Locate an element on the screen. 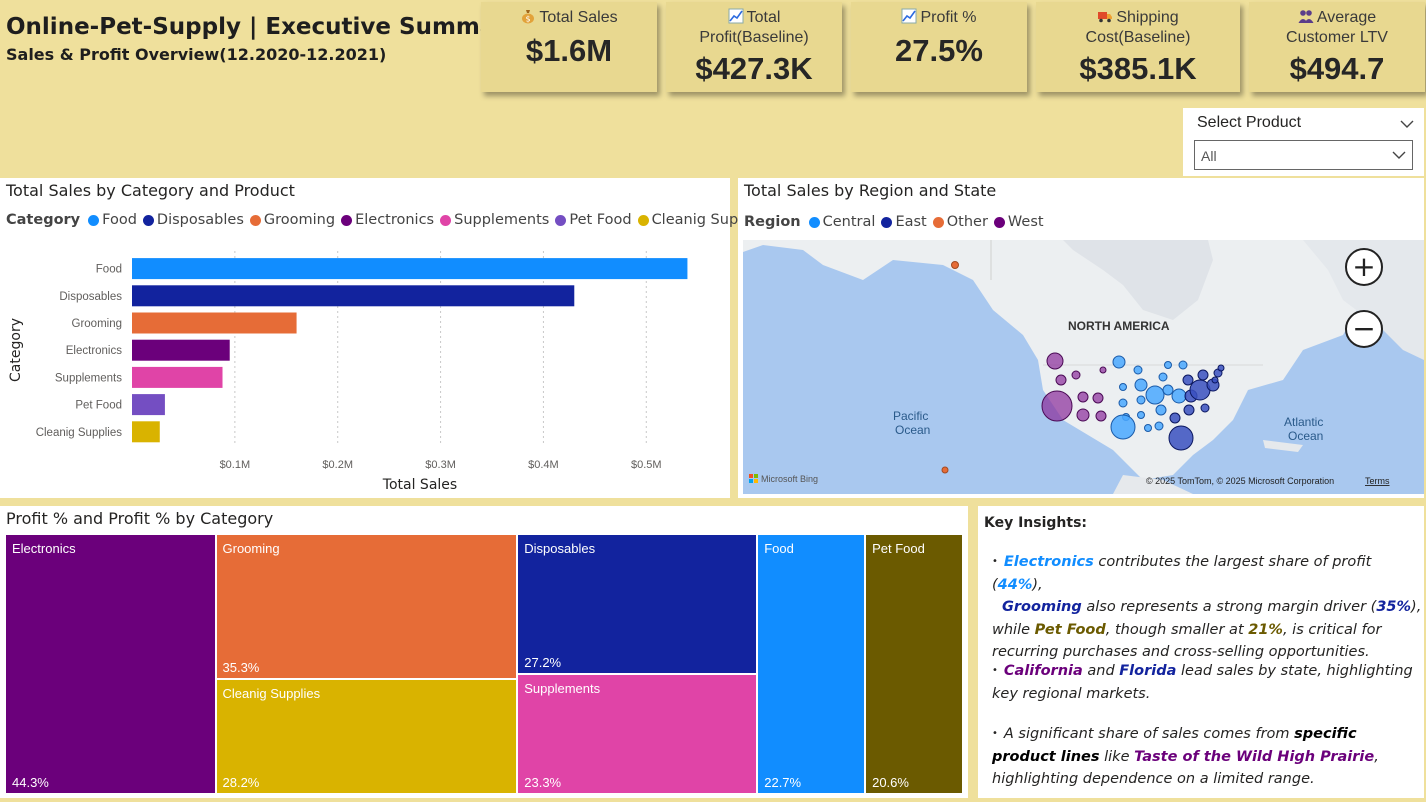  legend-item-other: Other is located at coordinates (960, 222).